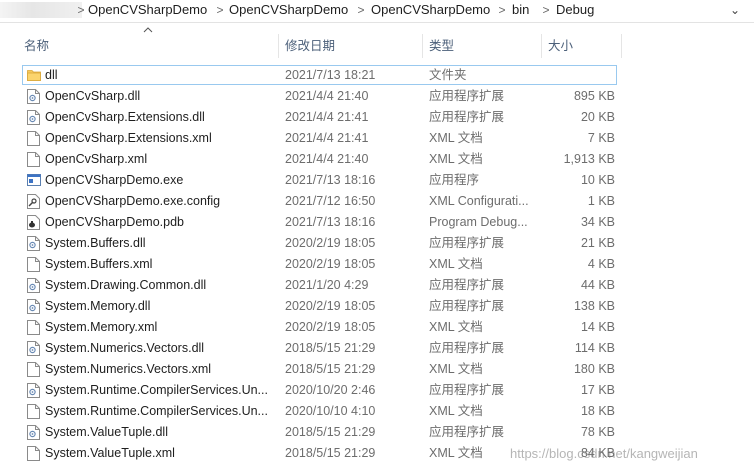 This screenshot has width=754, height=470. Describe the element at coordinates (33, 222) in the screenshot. I see `pdb-file-icon` at that location.